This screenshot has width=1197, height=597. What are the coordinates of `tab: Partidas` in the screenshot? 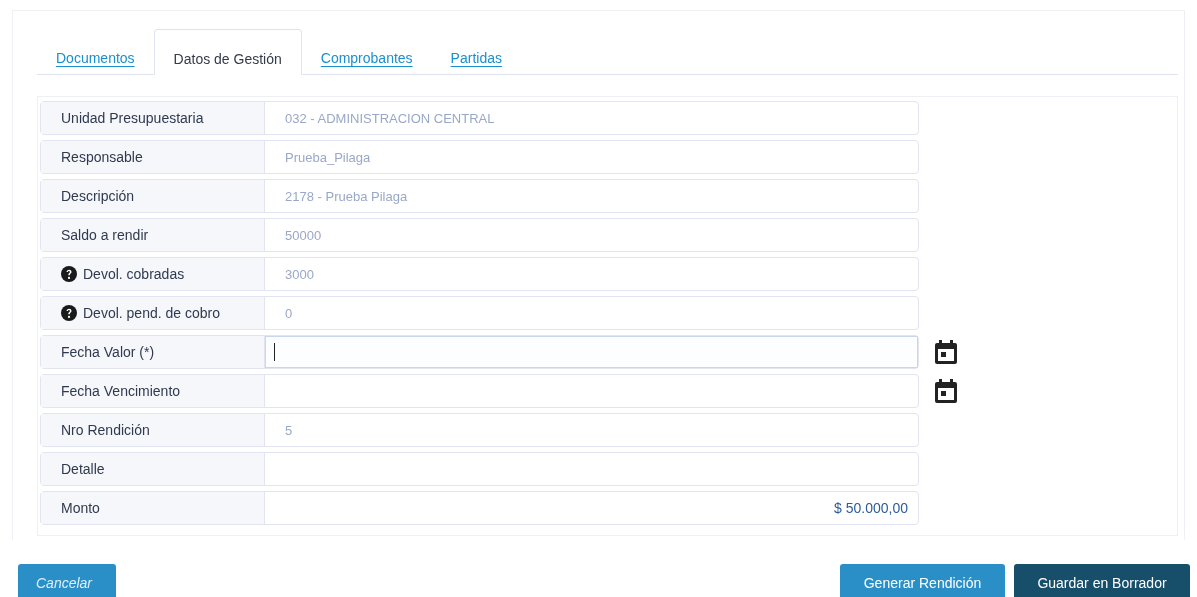 It's located at (476, 52).